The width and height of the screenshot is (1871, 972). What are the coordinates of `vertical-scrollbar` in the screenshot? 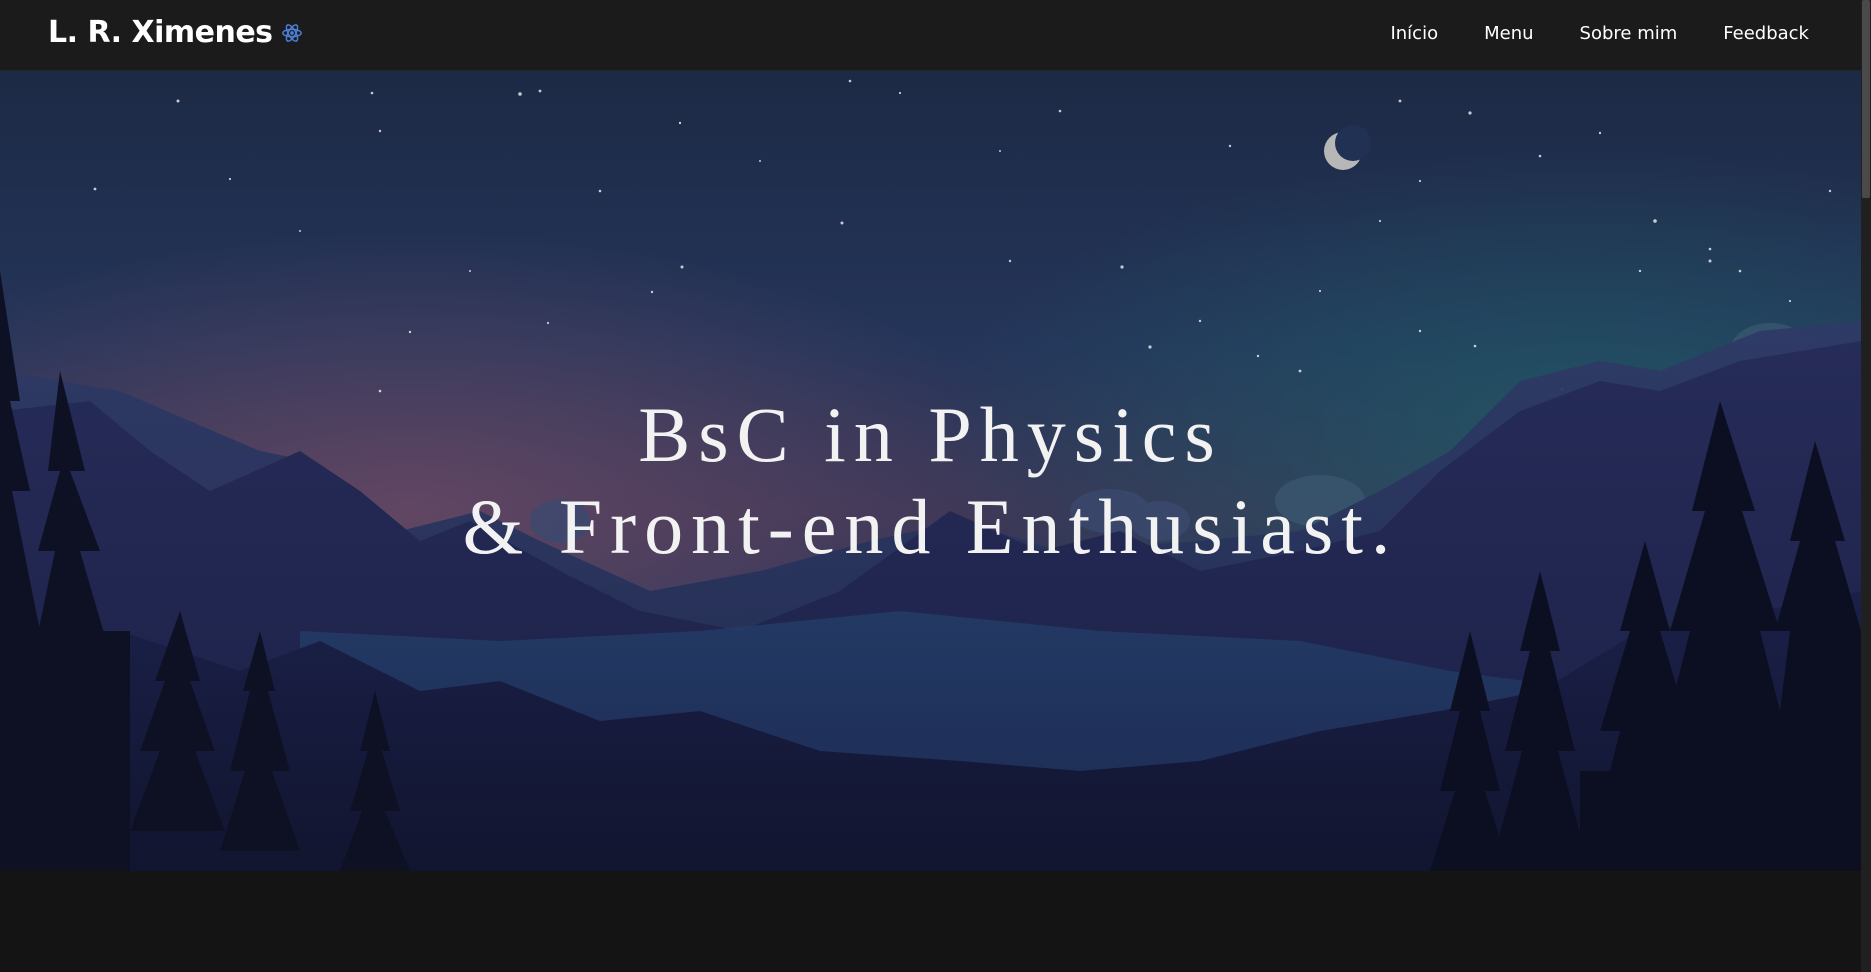 It's located at (1866, 486).